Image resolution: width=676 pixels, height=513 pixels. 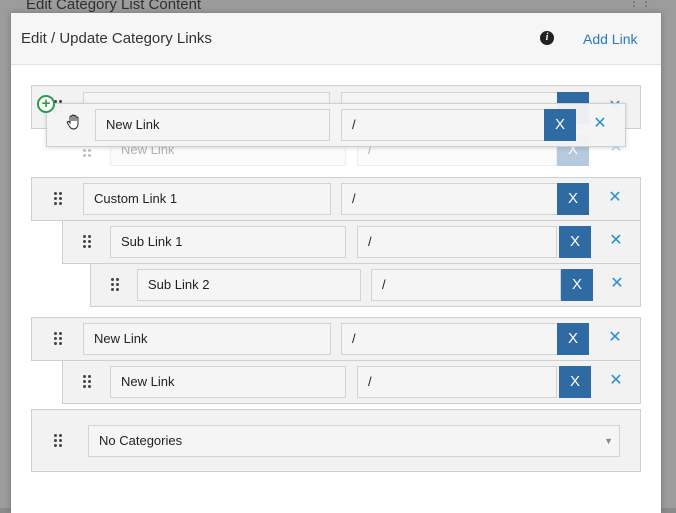 What do you see at coordinates (336, 125) in the screenshot?
I see `dragging-link-row: New Link / X ✕` at bounding box center [336, 125].